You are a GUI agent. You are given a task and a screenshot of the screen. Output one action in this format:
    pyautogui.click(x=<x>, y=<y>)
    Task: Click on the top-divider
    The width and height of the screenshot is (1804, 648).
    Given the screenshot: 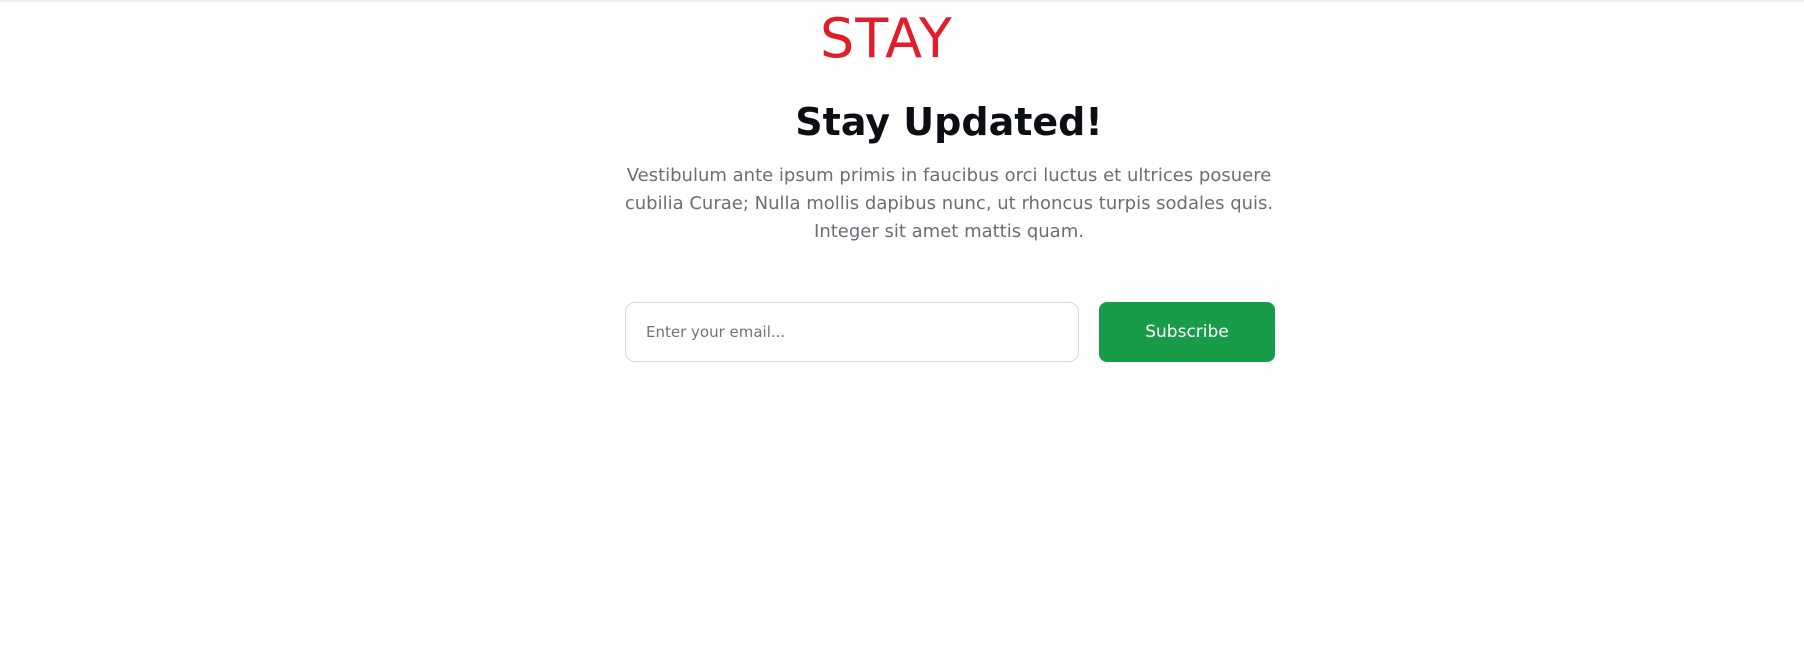 What is the action you would take?
    pyautogui.click(x=902, y=1)
    